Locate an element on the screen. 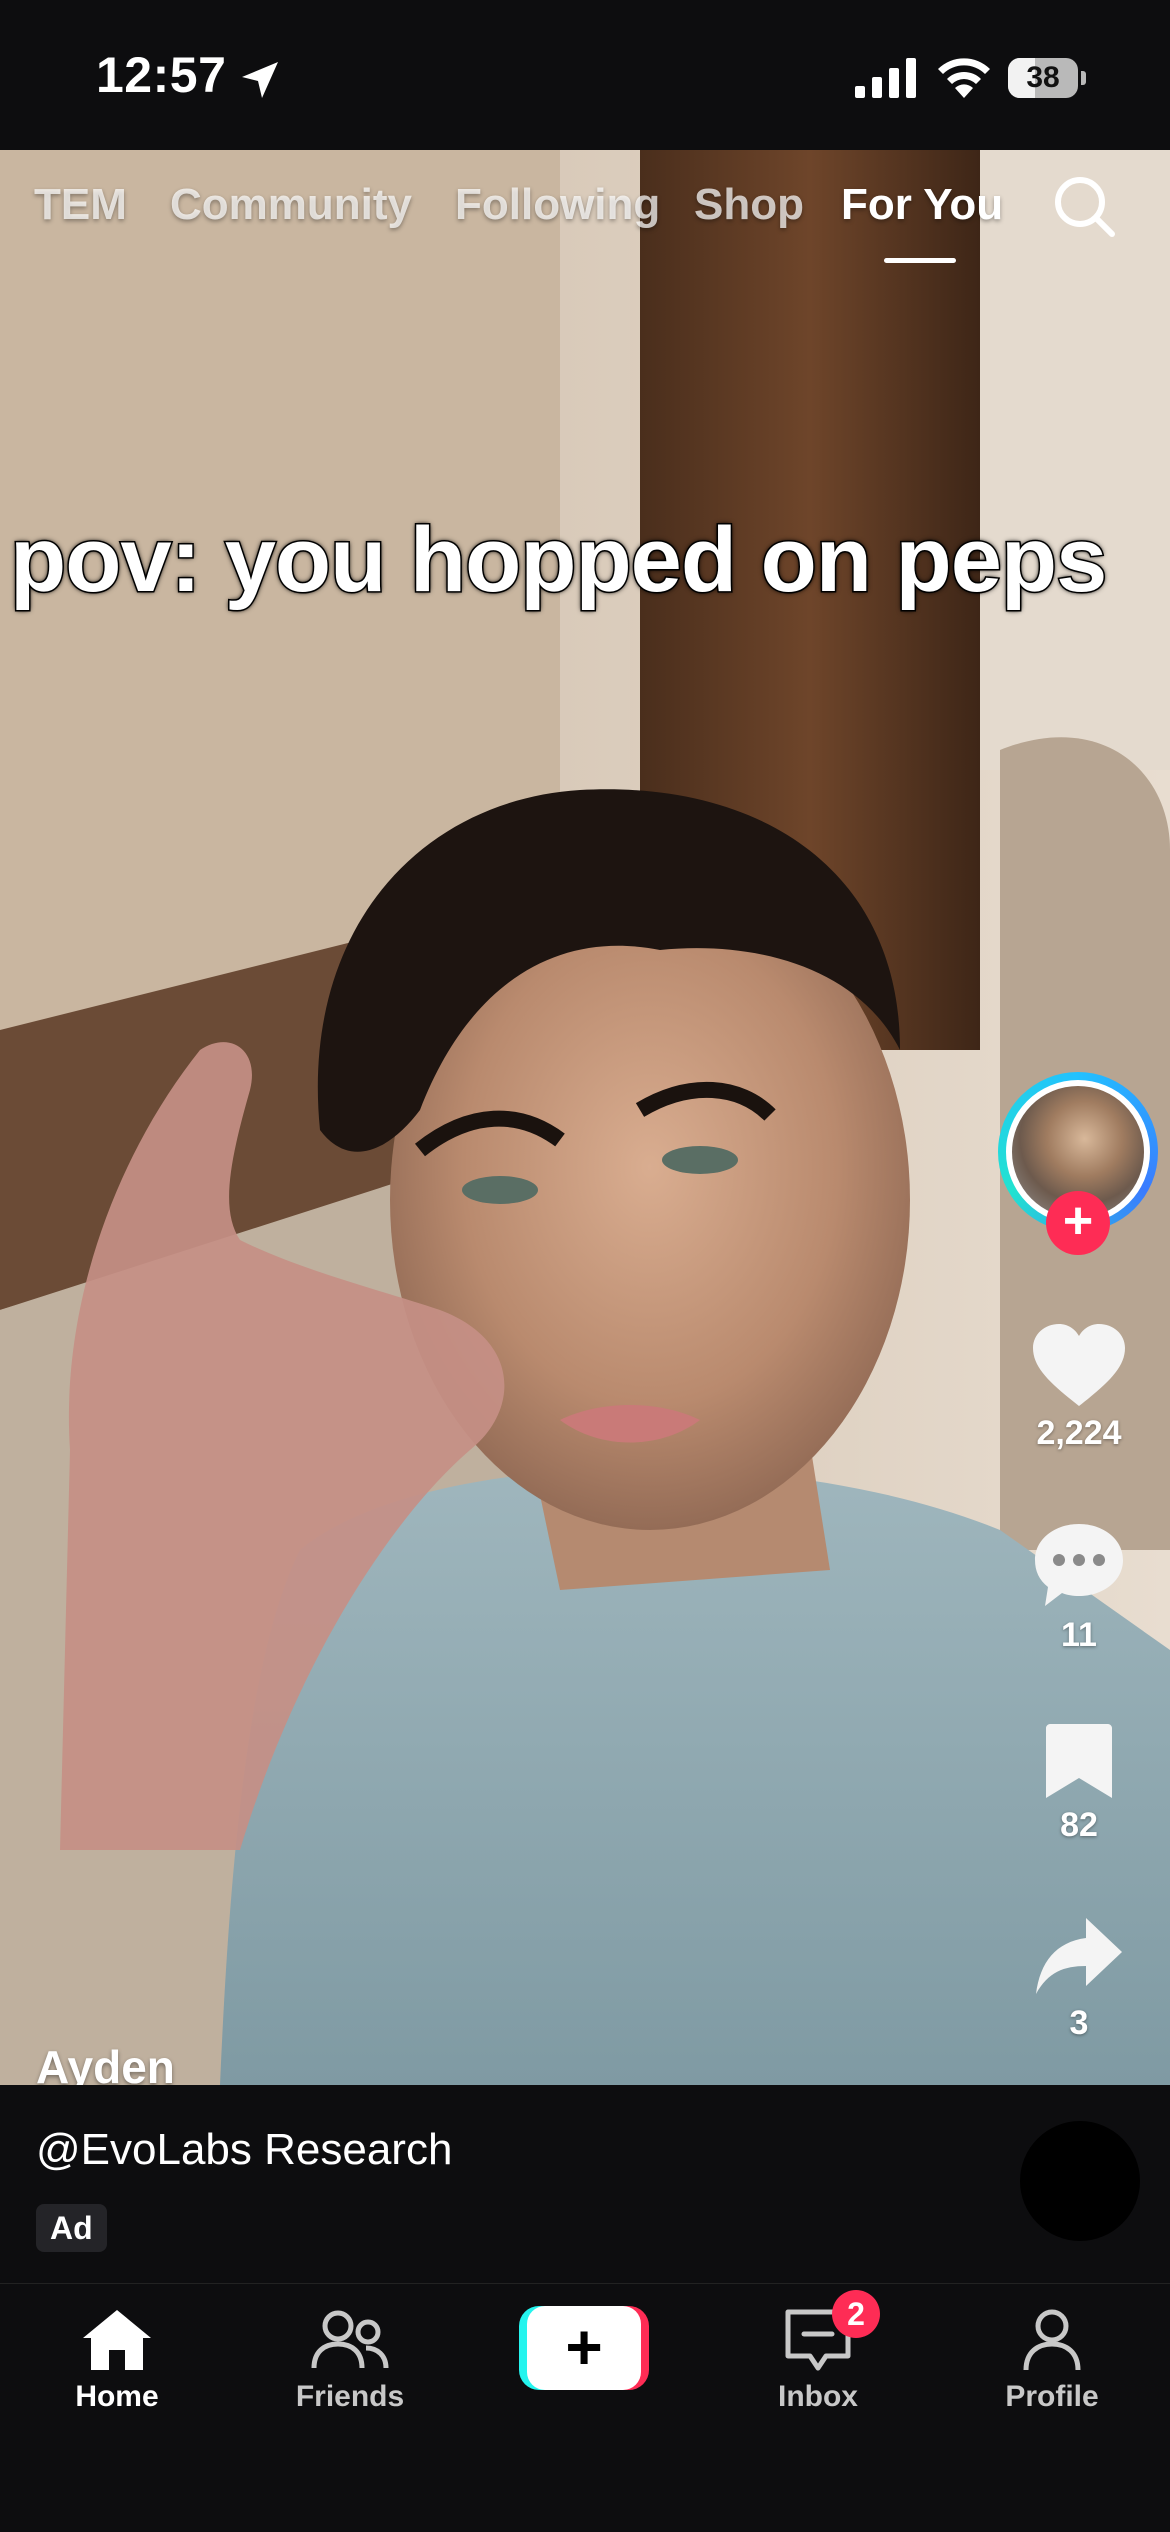 The image size is (1170, 2532). nav-inbox: Inbox is located at coordinates (818, 2361).